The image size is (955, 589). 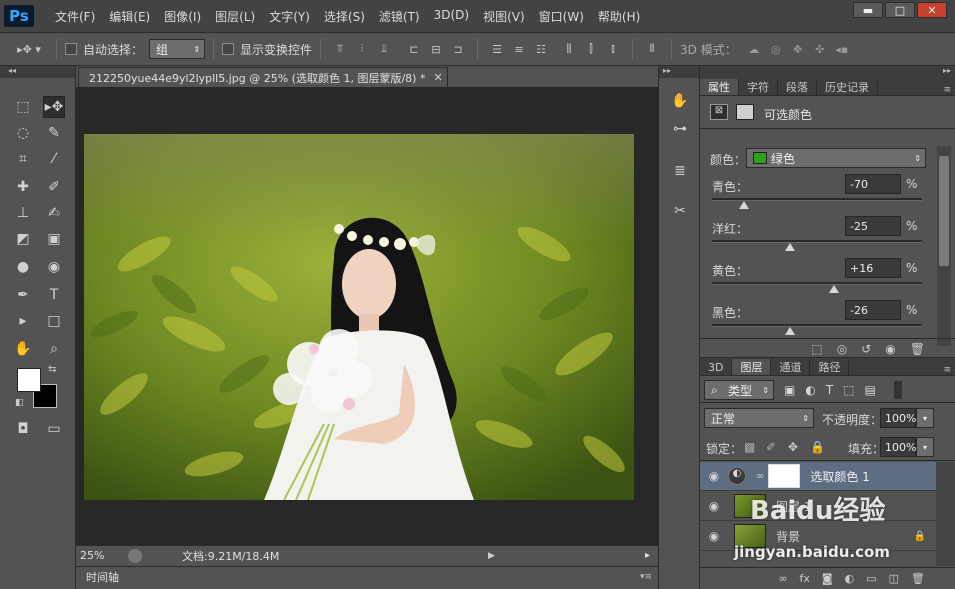 What do you see at coordinates (798, 49) in the screenshot?
I see `pan-3d-icon: ✥` at bounding box center [798, 49].